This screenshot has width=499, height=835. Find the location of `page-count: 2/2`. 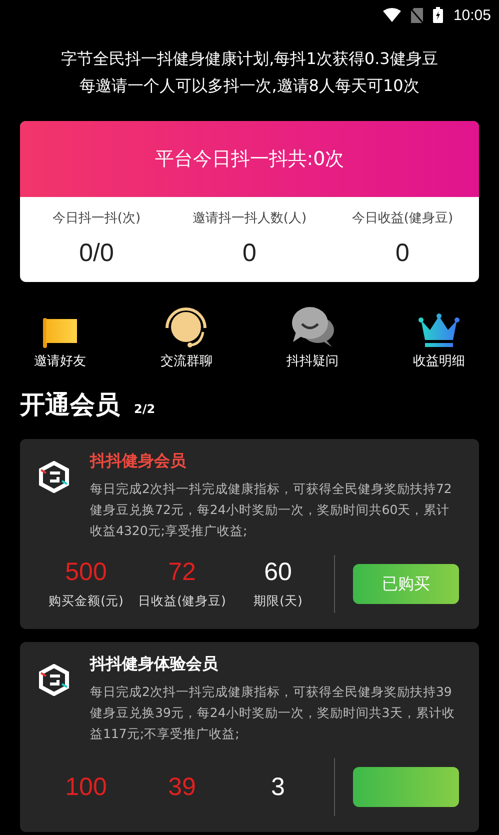

page-count: 2/2 is located at coordinates (145, 409).